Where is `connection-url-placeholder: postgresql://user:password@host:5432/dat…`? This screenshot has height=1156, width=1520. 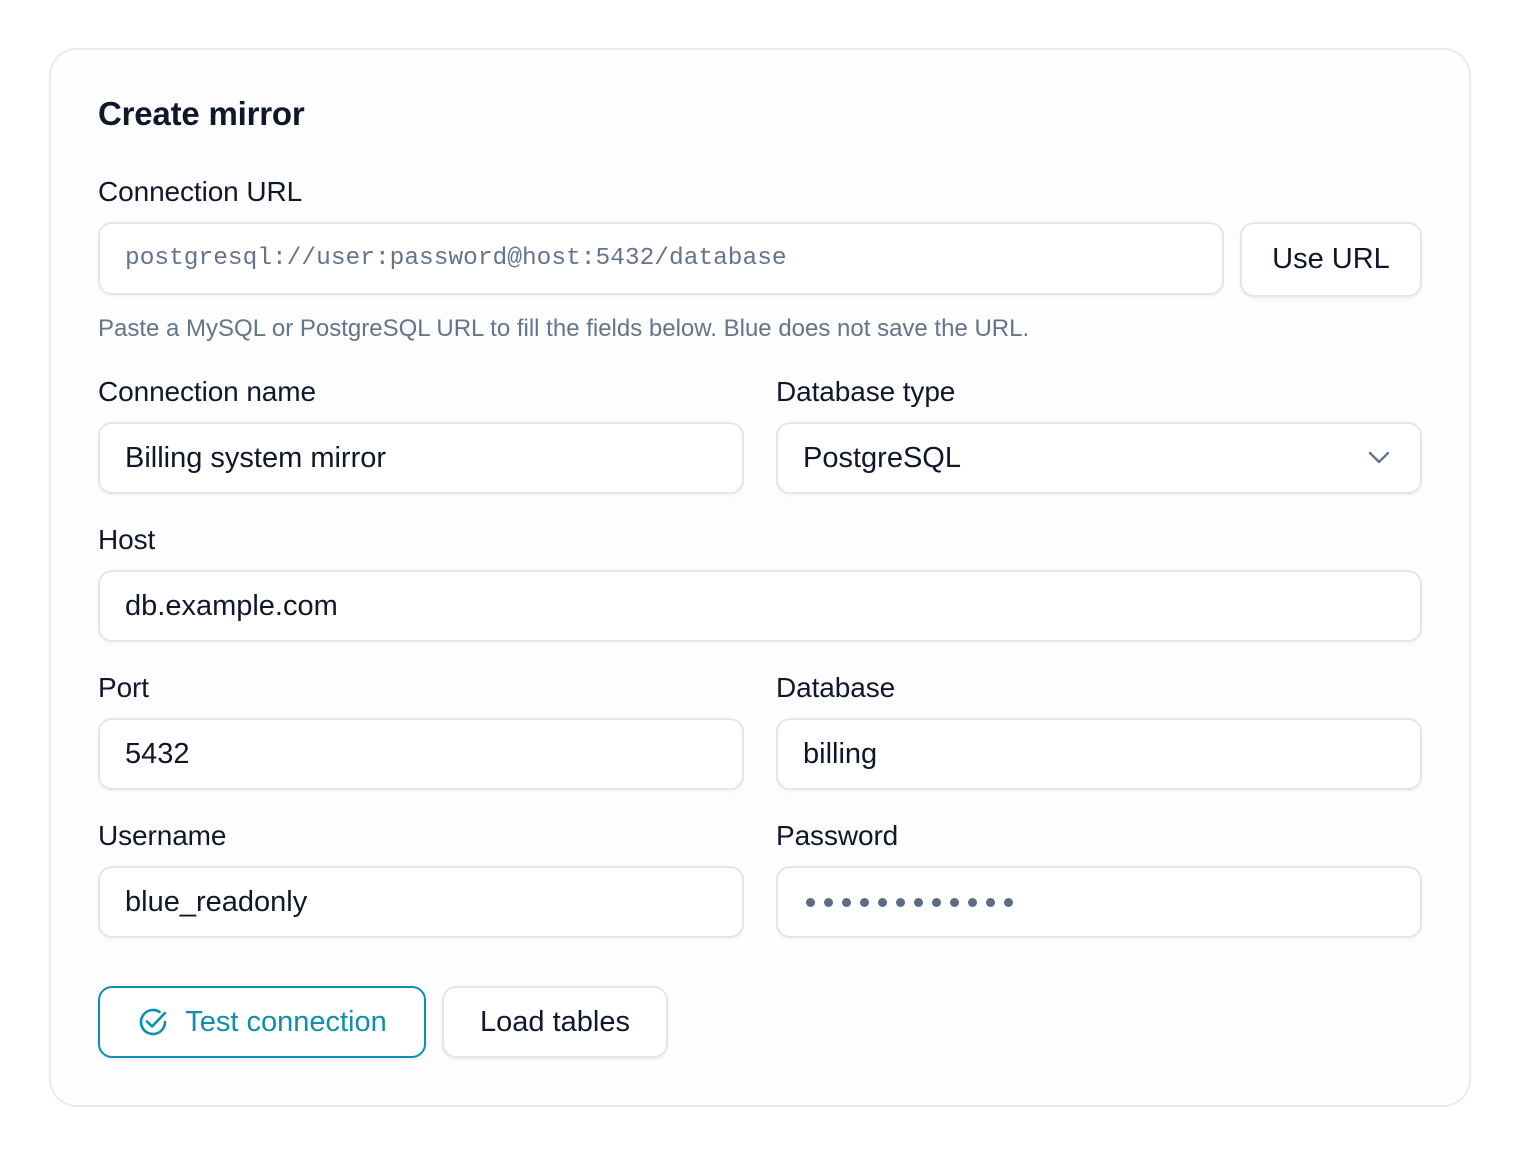
connection-url-placeholder: postgresql://user:password@host:5432/dat… is located at coordinates (456, 258).